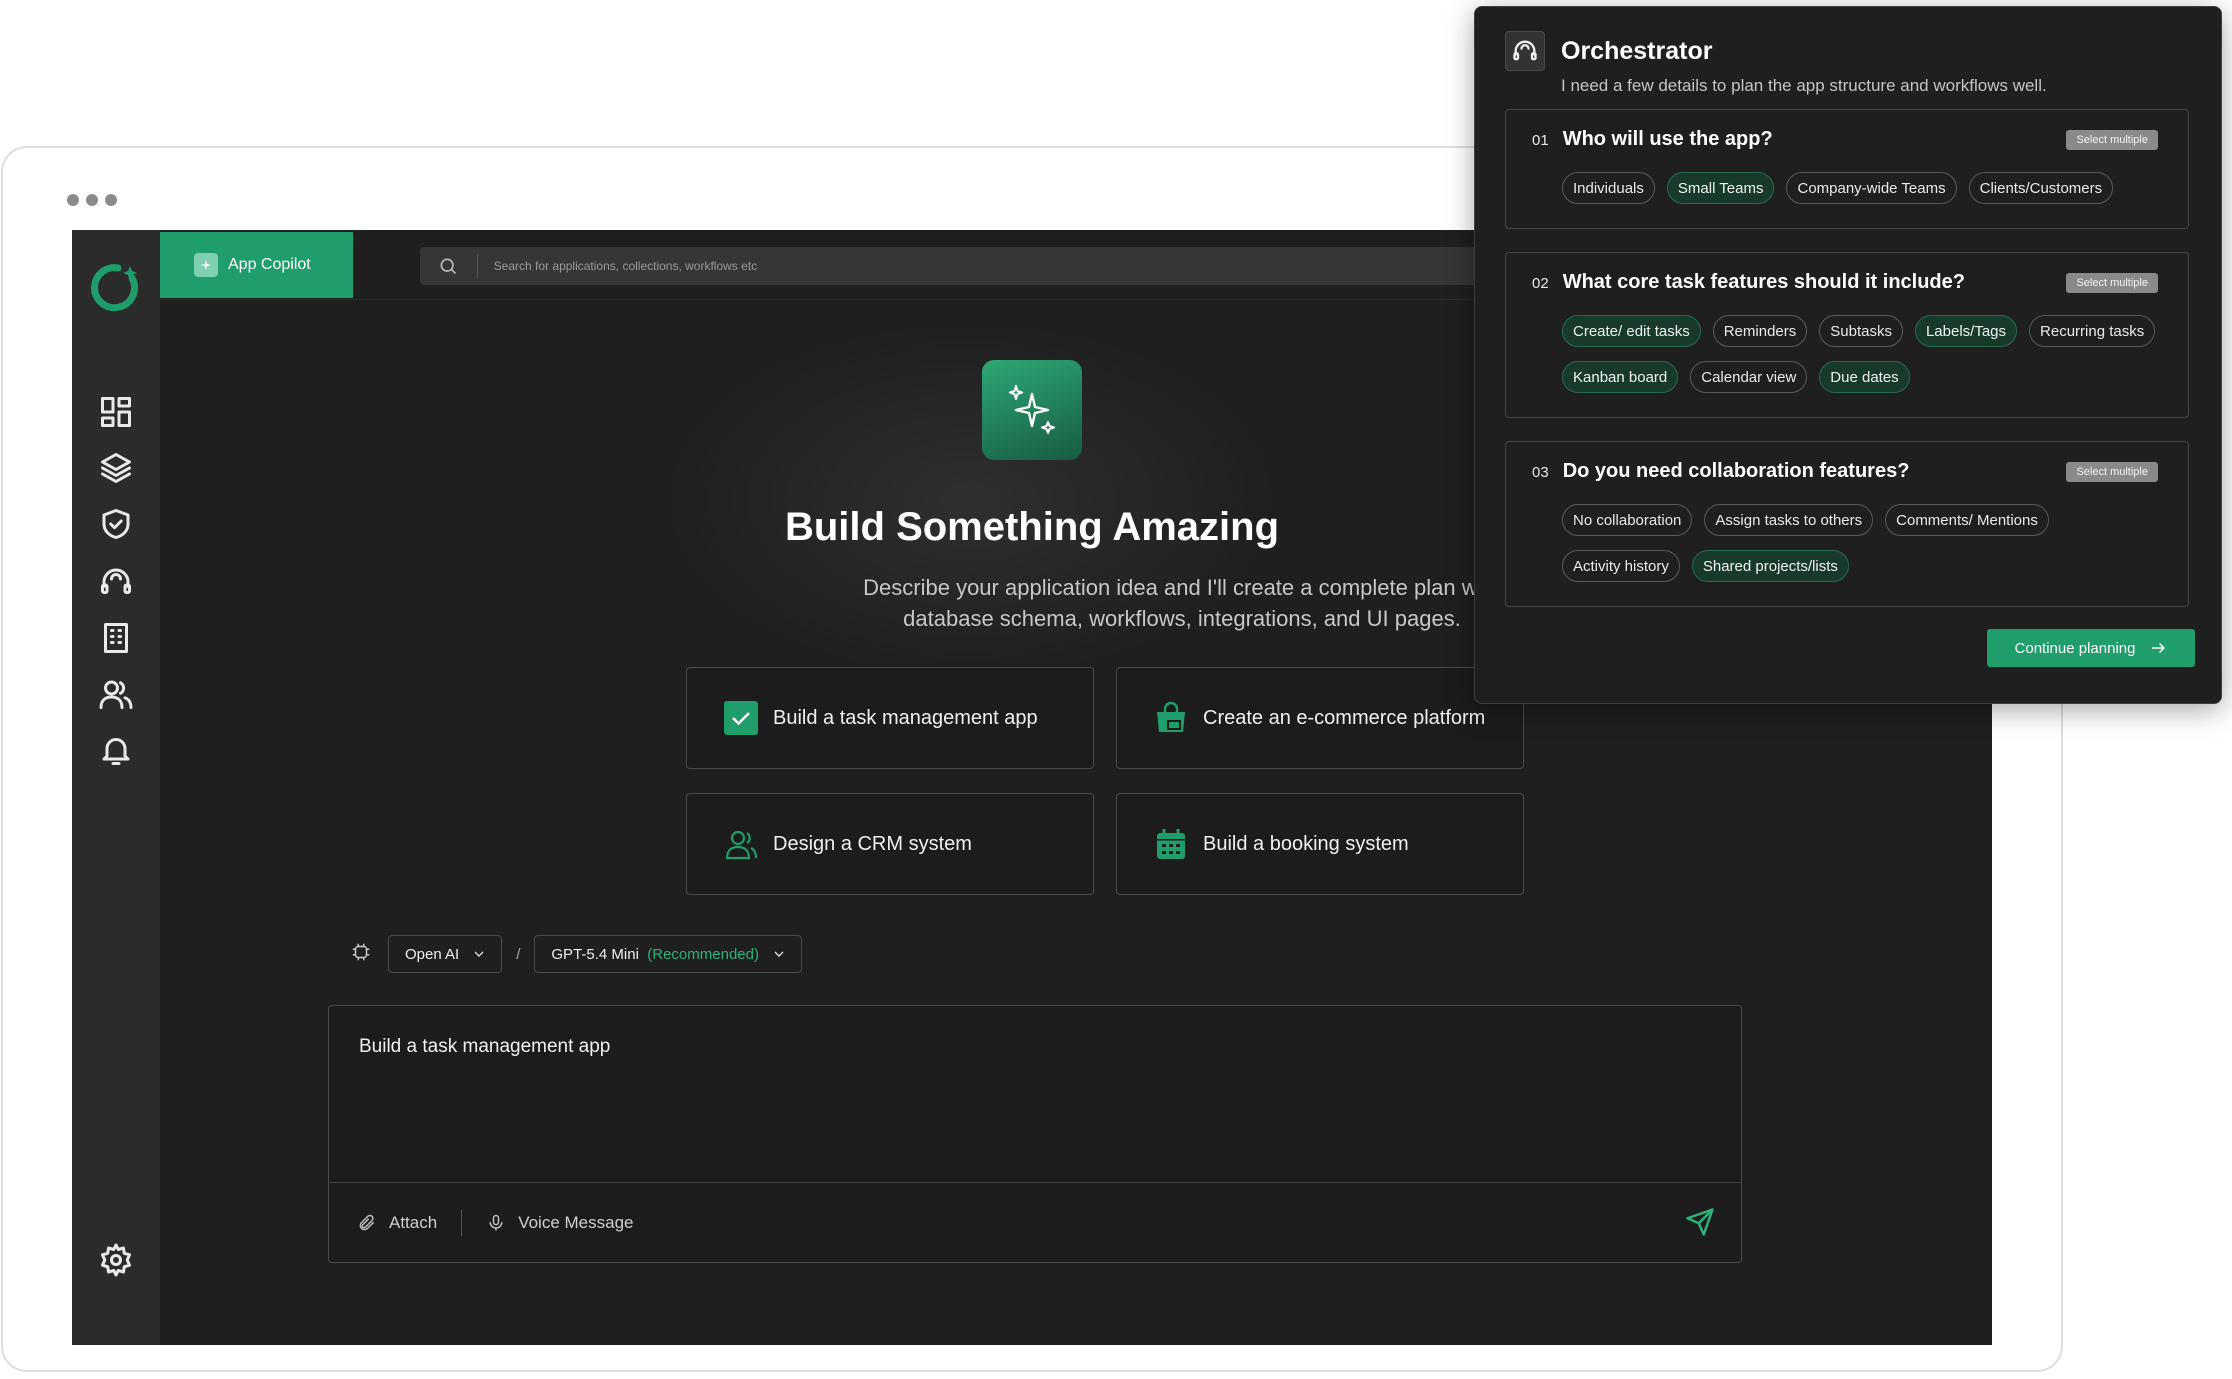 Image resolution: width=2232 pixels, height=1379 pixels. Describe the element at coordinates (269, 264) in the screenshot. I see `tab-label: App Copilot` at that location.